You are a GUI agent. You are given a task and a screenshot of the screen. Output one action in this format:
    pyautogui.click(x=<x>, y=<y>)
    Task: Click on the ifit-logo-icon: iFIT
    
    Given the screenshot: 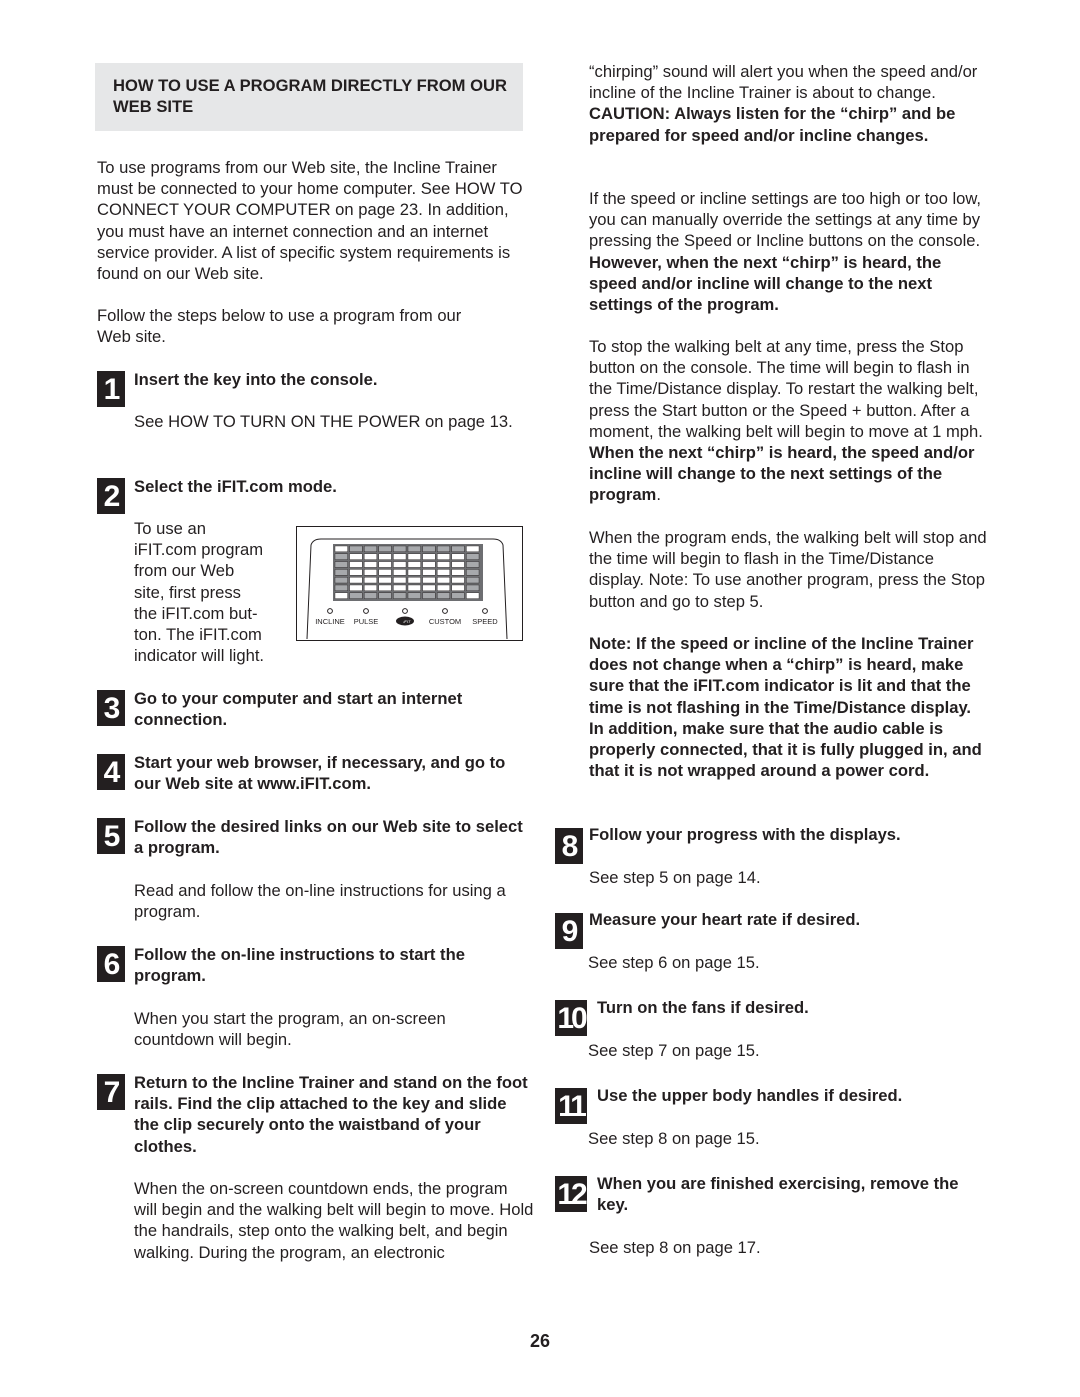 What is the action you would take?
    pyautogui.click(x=405, y=621)
    